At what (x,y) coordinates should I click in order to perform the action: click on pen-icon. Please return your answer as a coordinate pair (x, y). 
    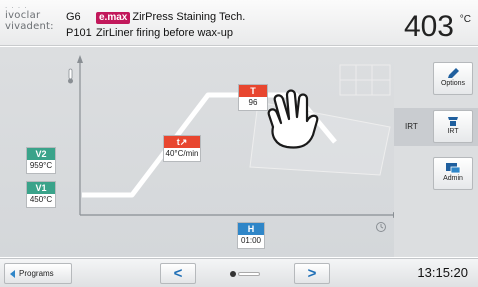
    Looking at the image, I should click on (453, 73).